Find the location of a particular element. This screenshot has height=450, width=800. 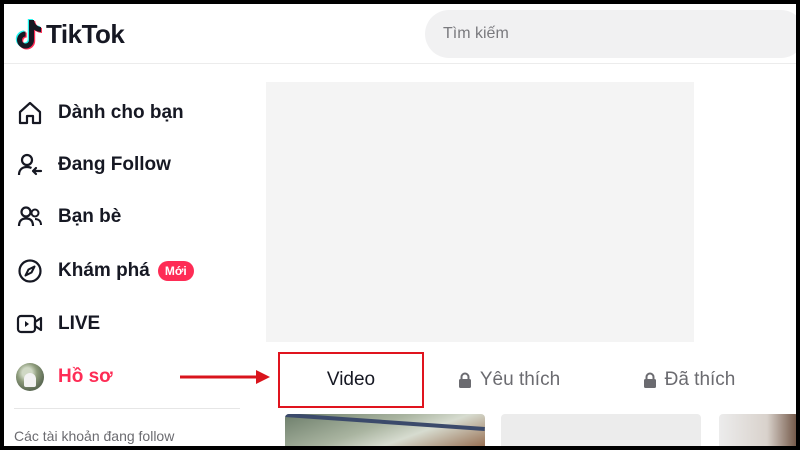

sidebar-item-label: Bạn bè is located at coordinates (90, 216).